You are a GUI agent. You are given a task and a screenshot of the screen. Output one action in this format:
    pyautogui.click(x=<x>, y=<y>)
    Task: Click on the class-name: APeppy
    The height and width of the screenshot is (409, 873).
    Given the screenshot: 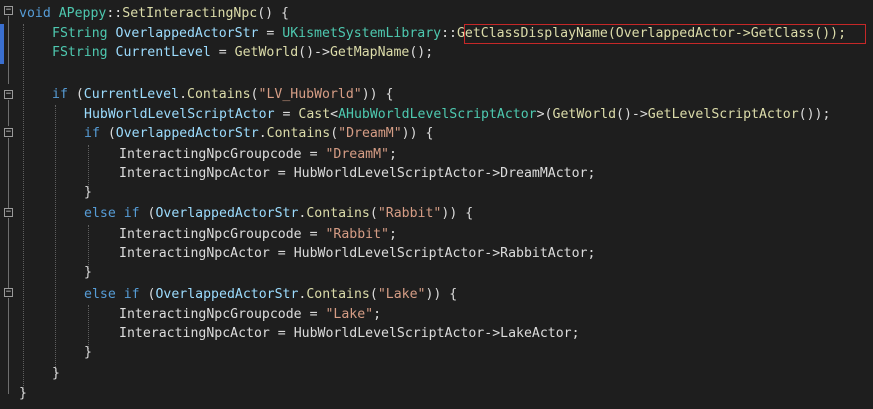 What is the action you would take?
    pyautogui.click(x=82, y=13)
    